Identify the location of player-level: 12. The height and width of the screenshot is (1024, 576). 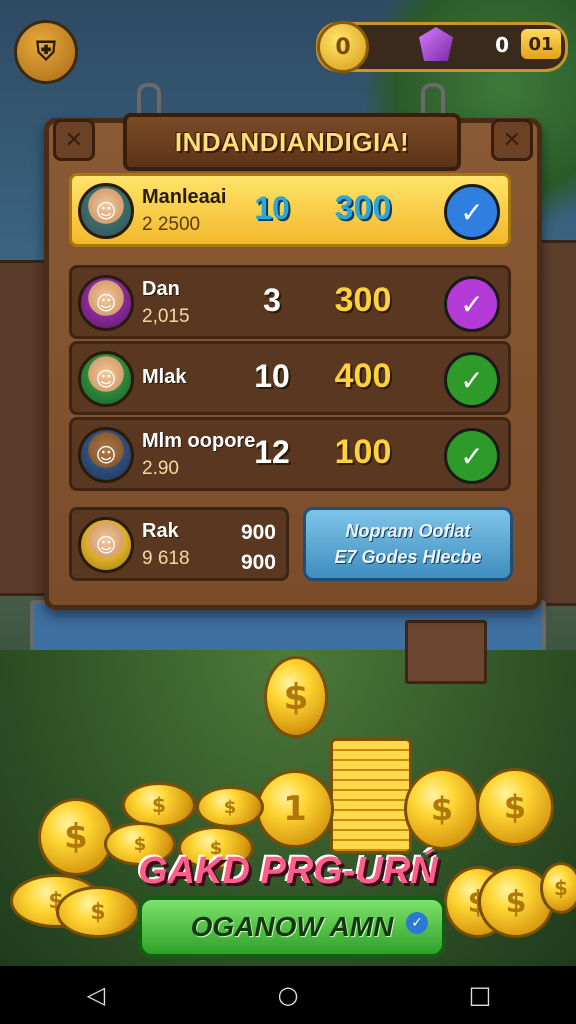
(272, 452).